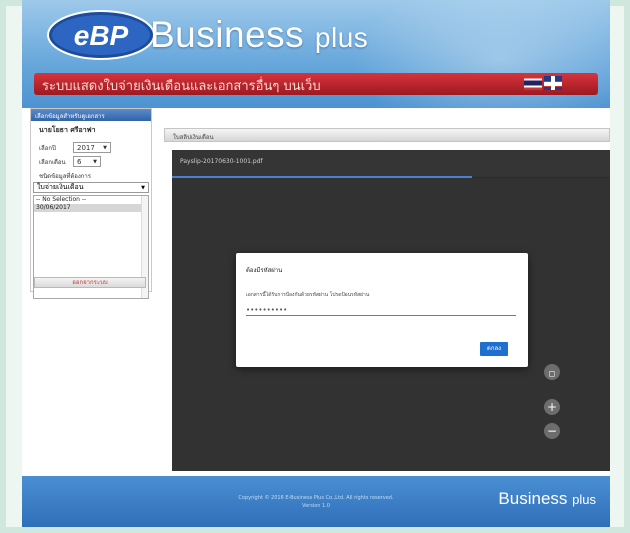  I want to click on doc-type-label: ชนิดข้อมูลที่ต้องการ, so click(65, 176).